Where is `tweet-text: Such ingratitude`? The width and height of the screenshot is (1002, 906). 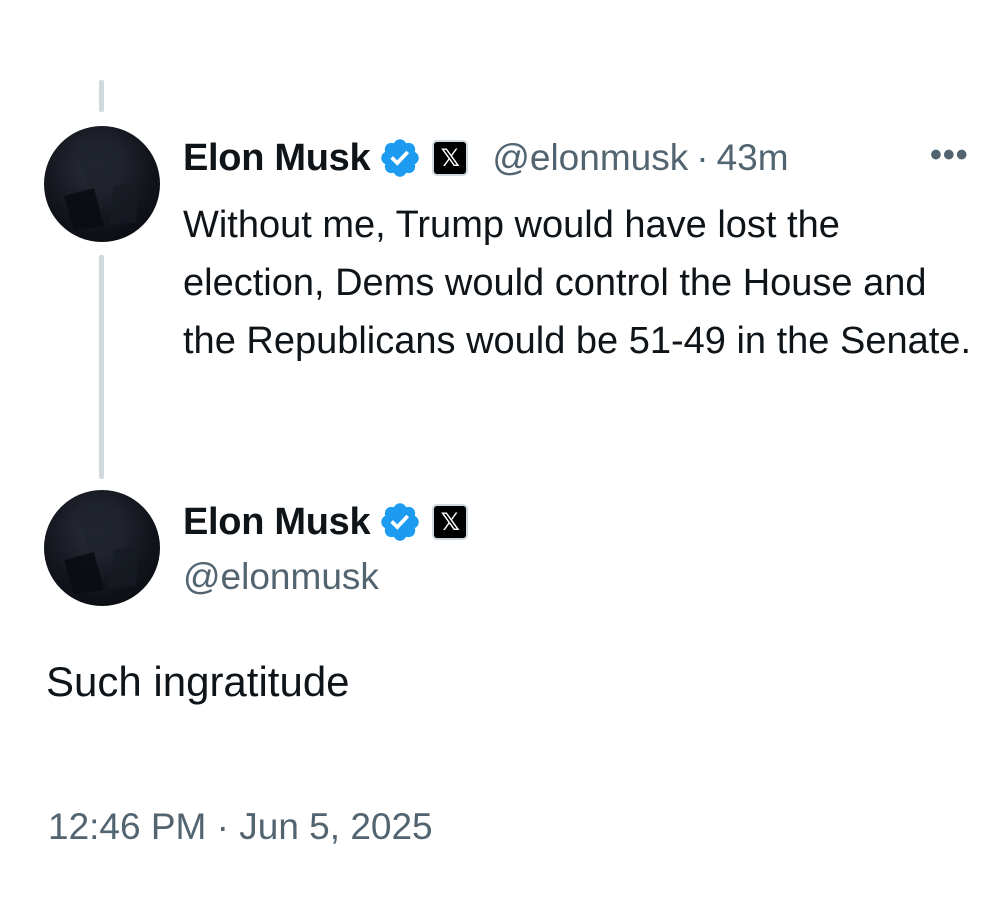 tweet-text: Such ingratitude is located at coordinates (198, 681).